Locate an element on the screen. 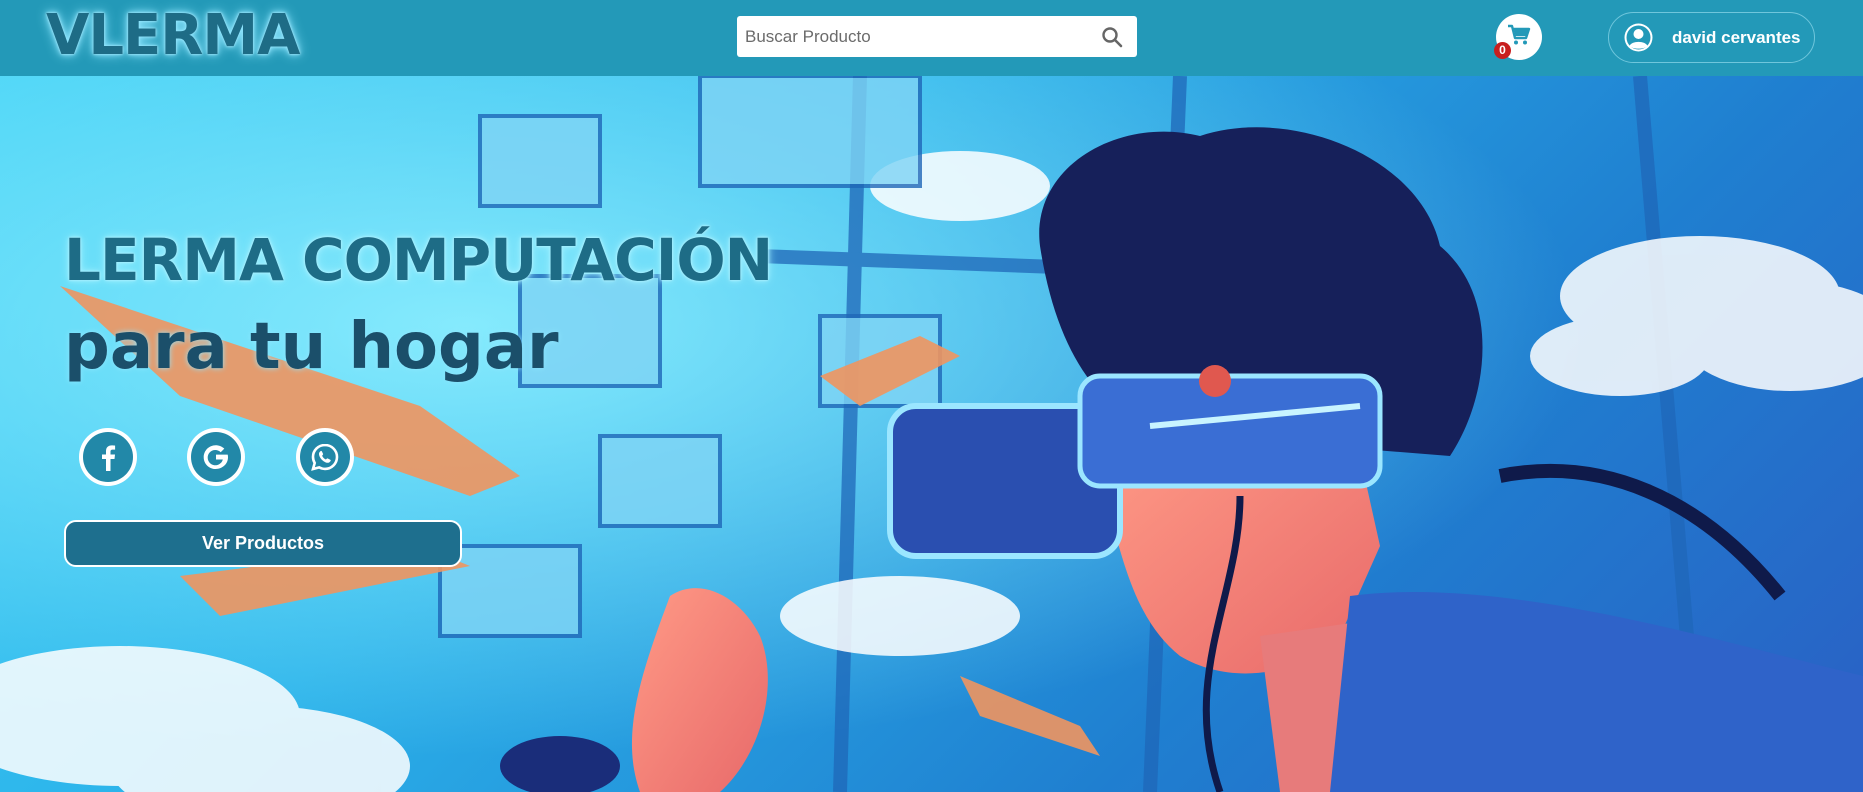 Image resolution: width=1863 pixels, height=792 pixels. view-products-button: Ver Productos is located at coordinates (263, 543).